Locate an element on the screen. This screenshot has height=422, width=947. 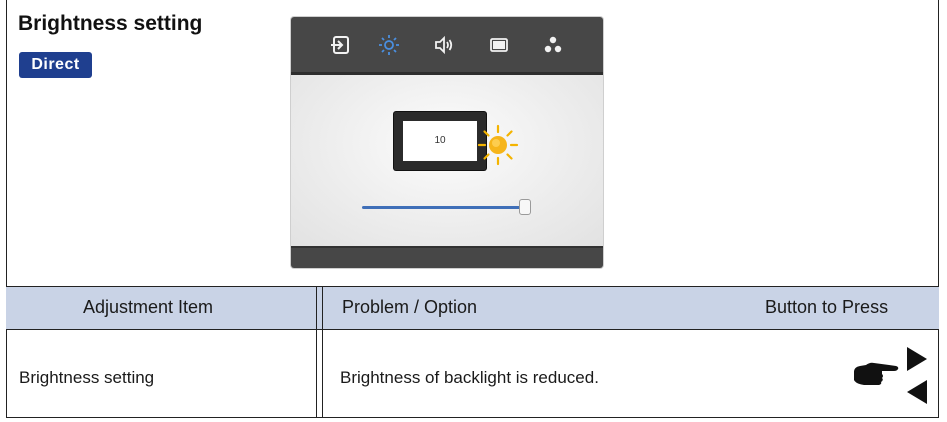
brightness-icon is located at coordinates (389, 45).